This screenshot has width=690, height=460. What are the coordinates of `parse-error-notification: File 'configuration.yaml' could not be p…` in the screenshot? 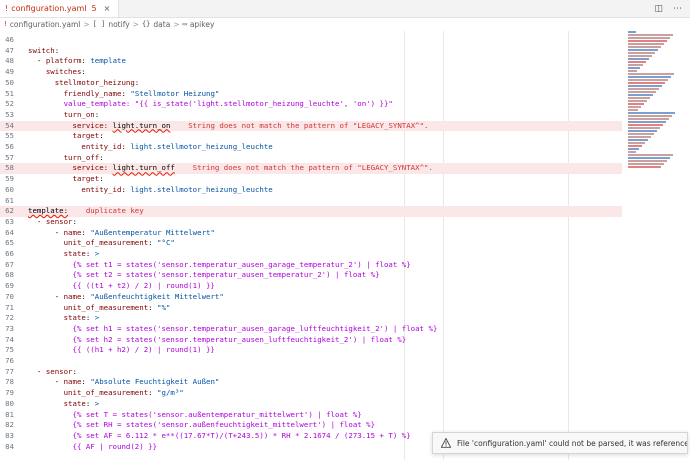 It's located at (560, 443).